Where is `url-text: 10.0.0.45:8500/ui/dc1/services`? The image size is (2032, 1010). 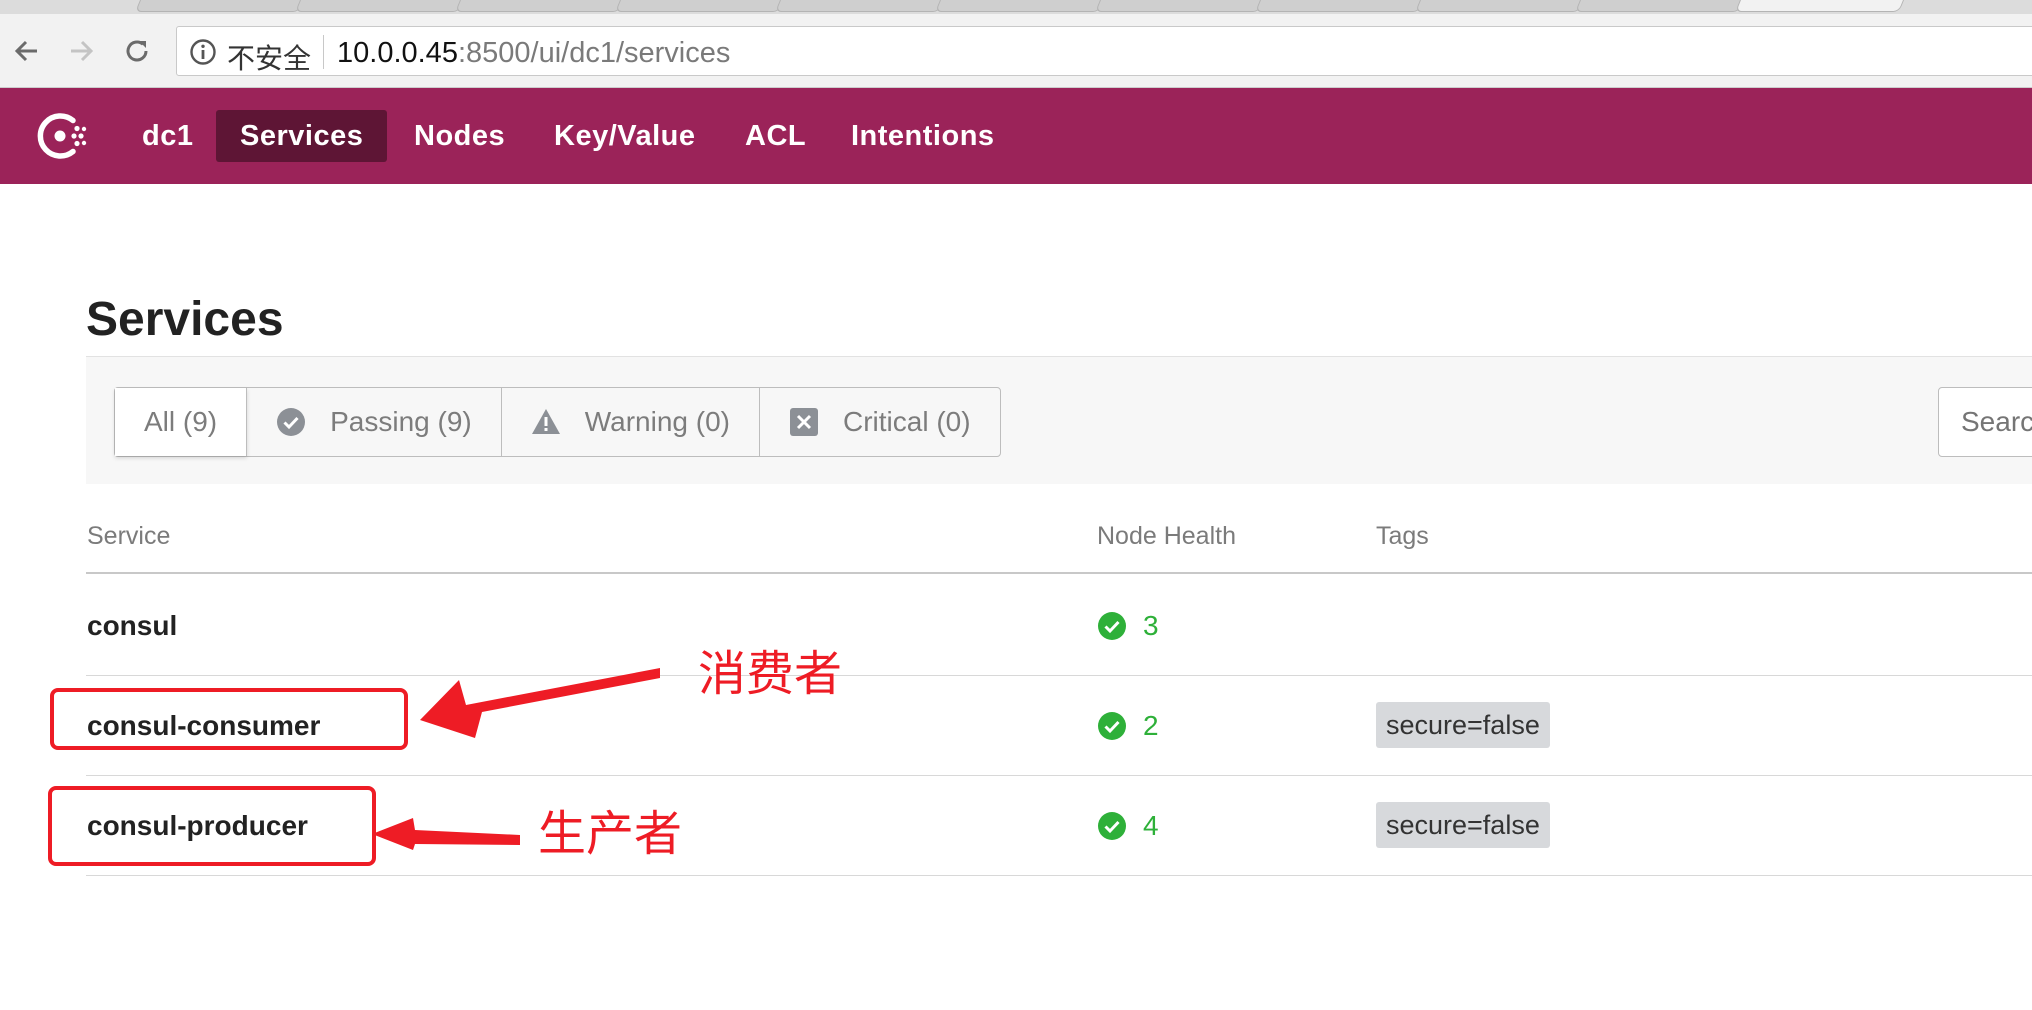 url-text: 10.0.0.45:8500/ui/dc1/services is located at coordinates (533, 53).